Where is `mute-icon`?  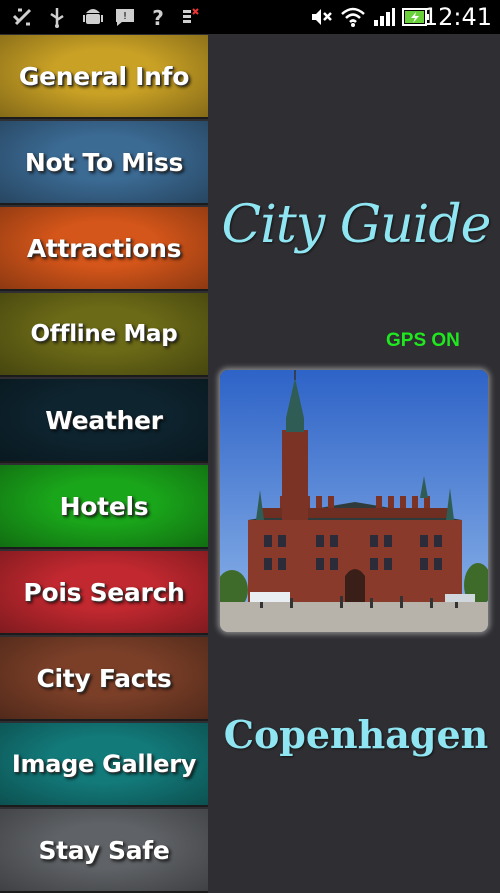
mute-icon is located at coordinates (322, 17).